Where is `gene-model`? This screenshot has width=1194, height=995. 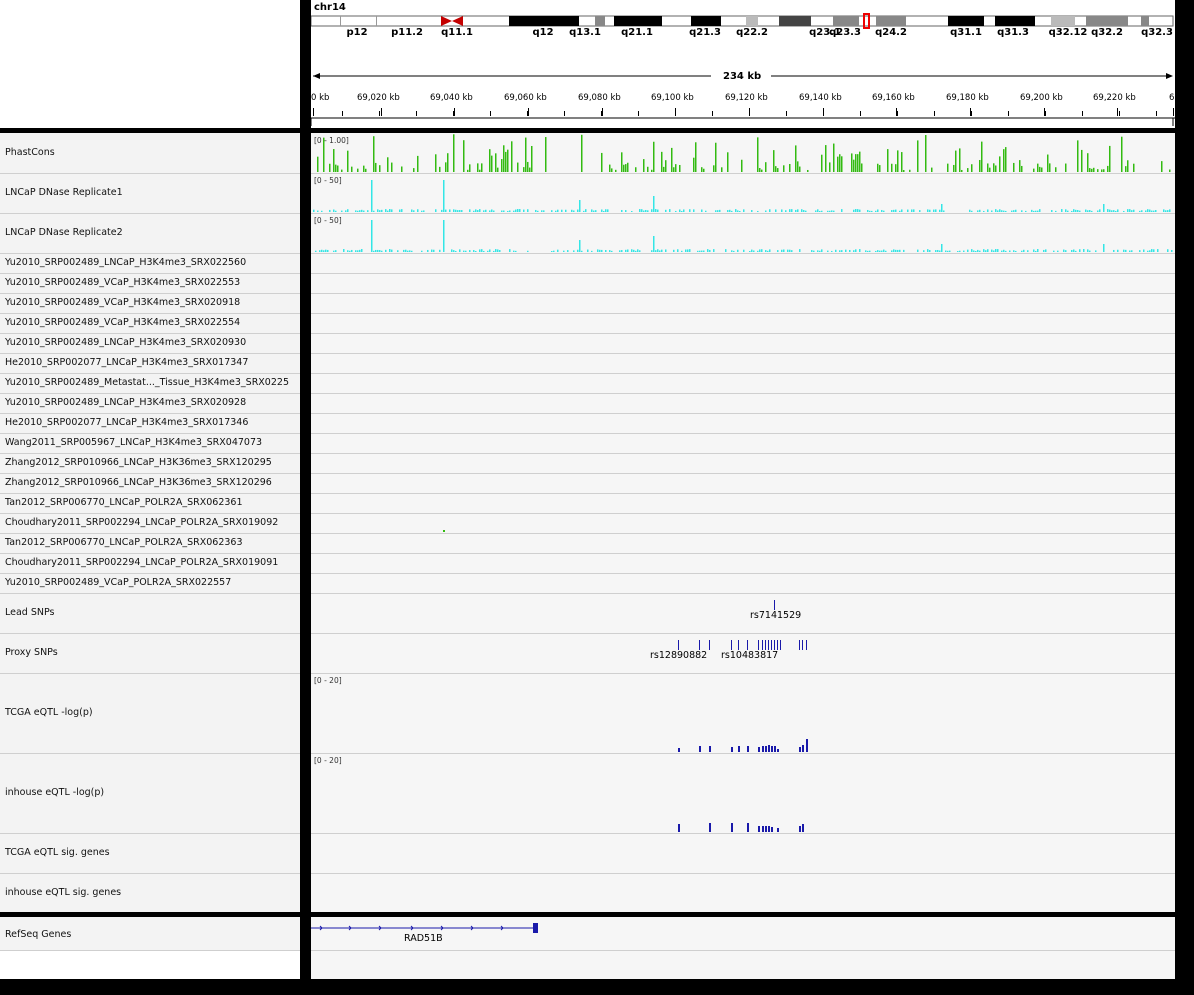 gene-model is located at coordinates (743, 948).